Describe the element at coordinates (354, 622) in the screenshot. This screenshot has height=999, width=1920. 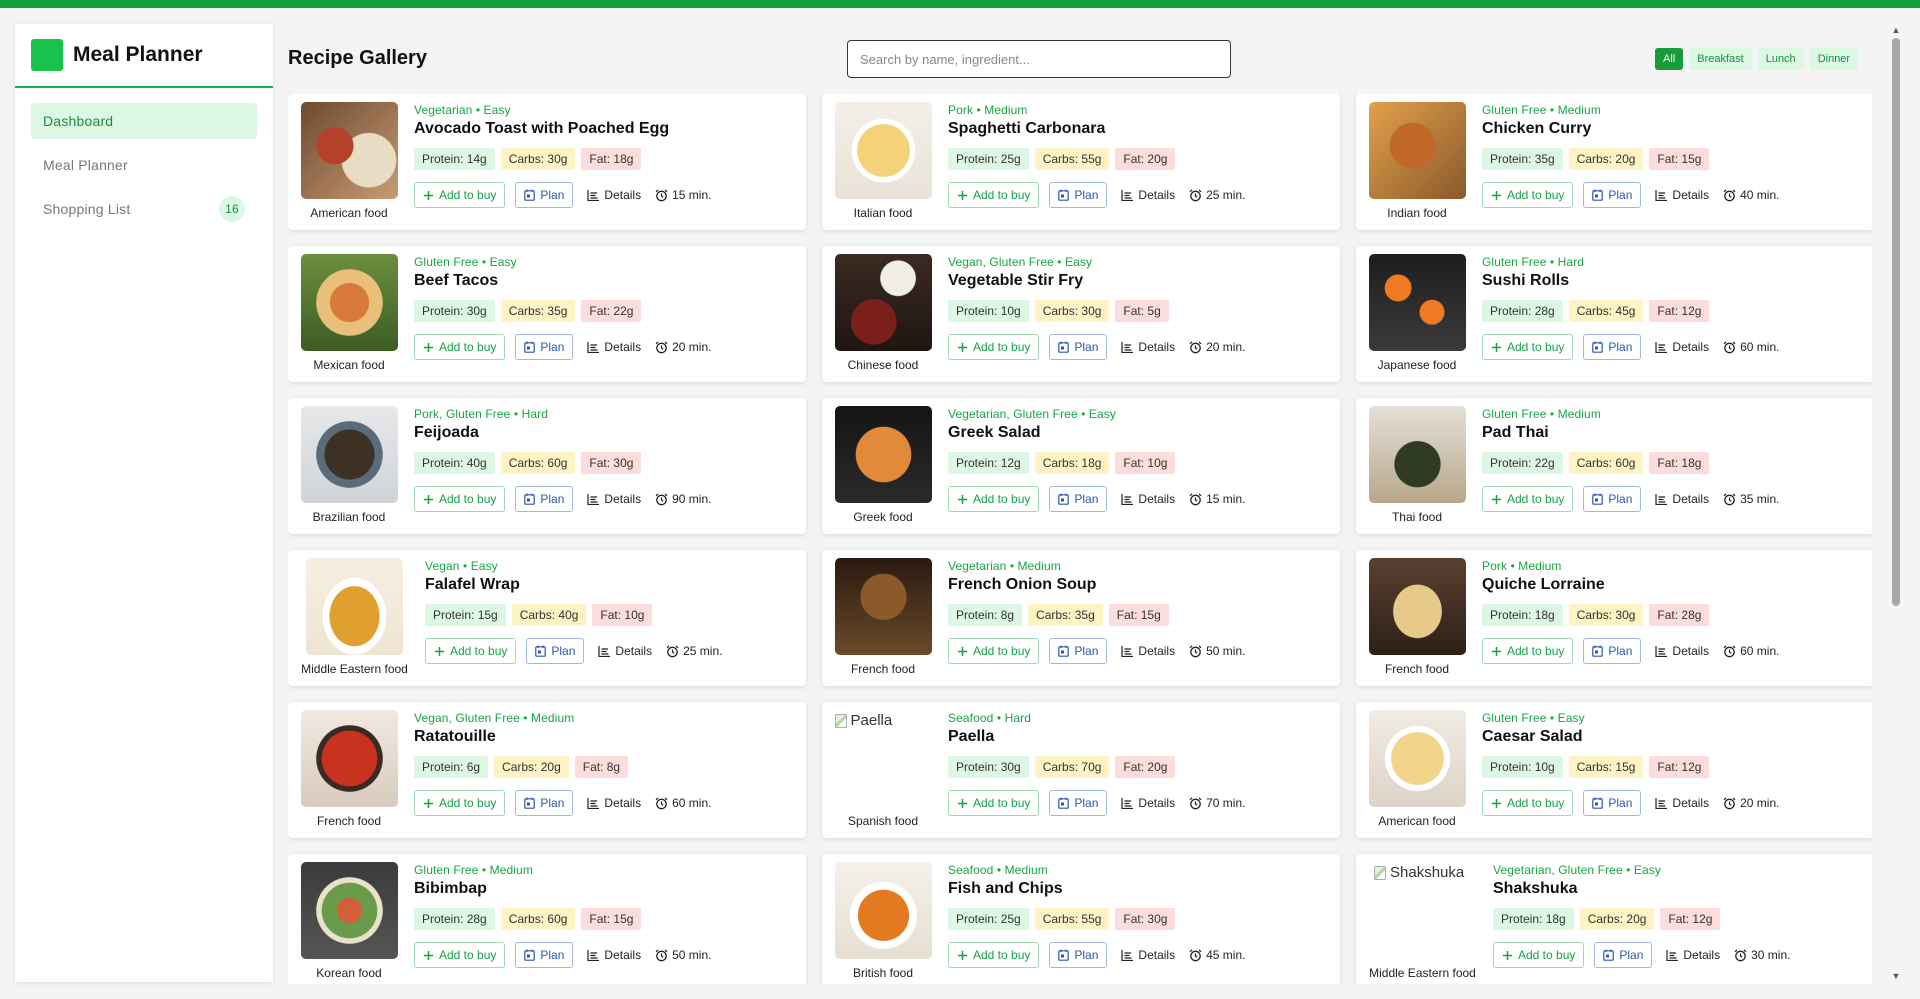
I see `recipe-thumb-column: Middle Eastern food` at that location.